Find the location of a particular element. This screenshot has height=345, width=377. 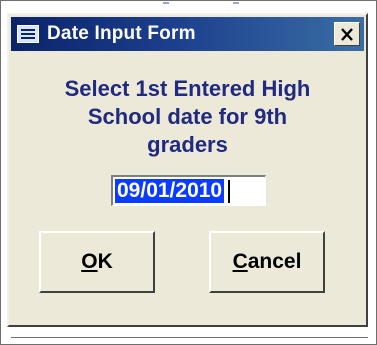

prompt-line: School date for 9th is located at coordinates (187, 116).